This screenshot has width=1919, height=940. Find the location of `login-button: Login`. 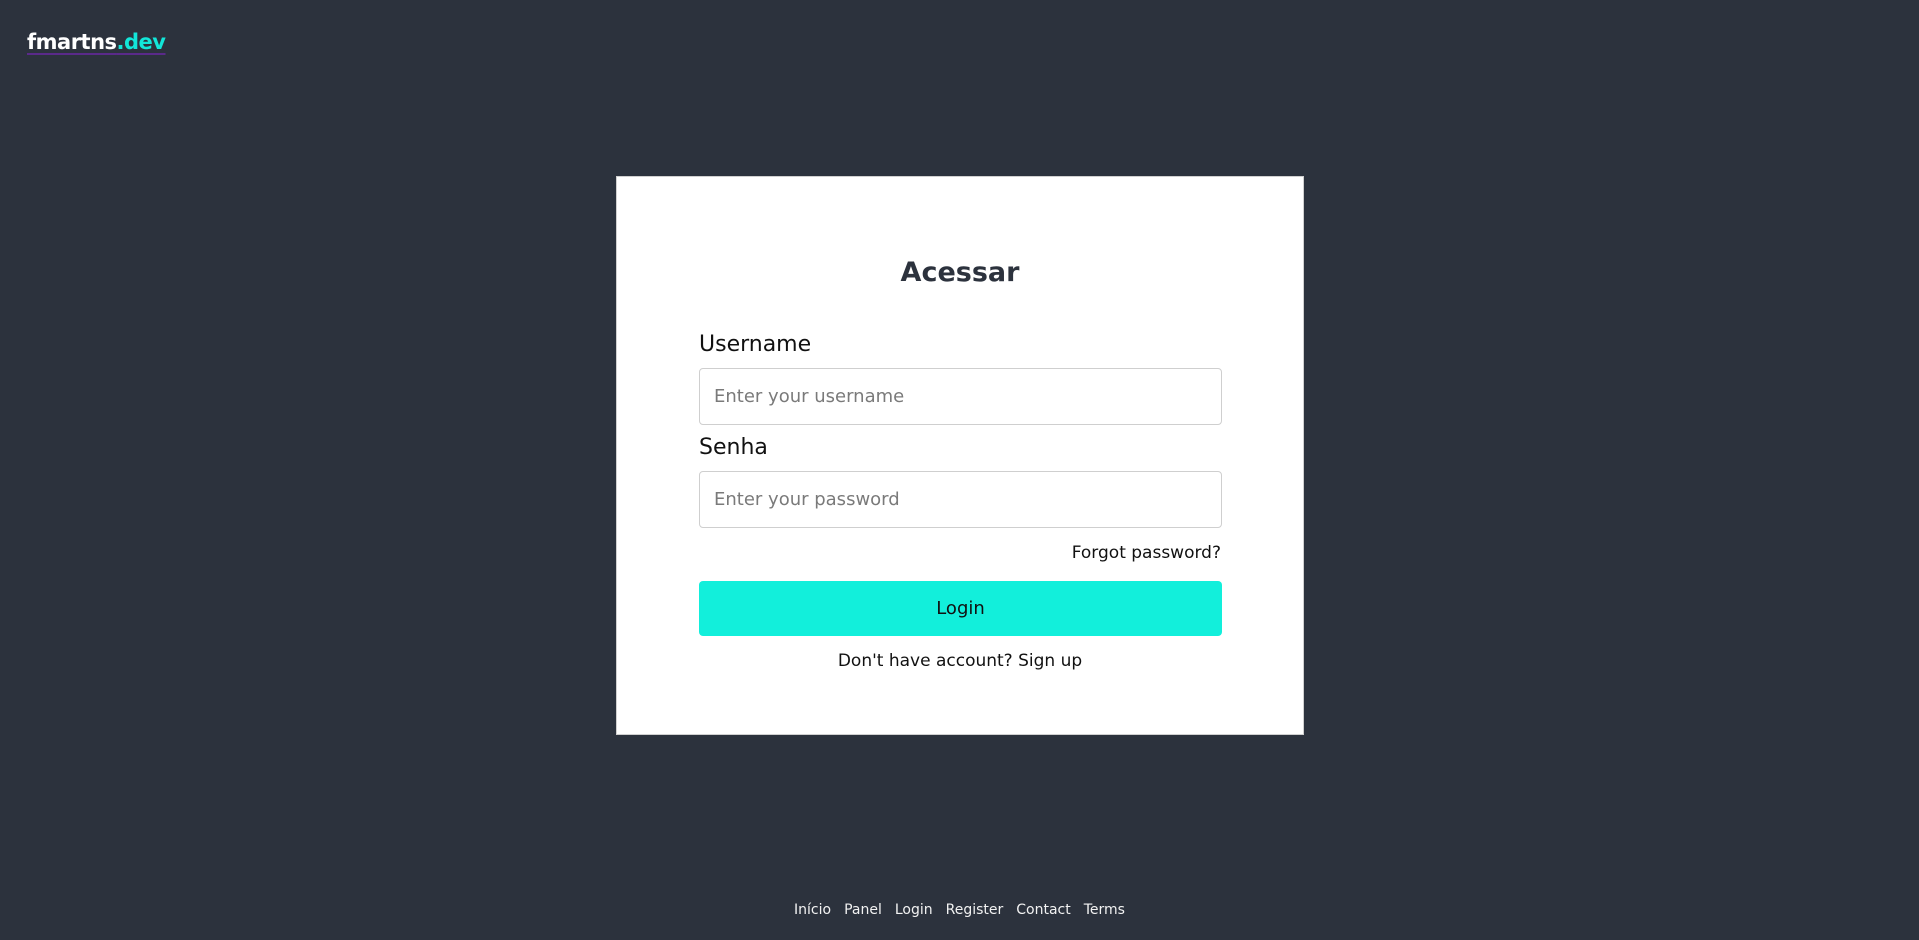

login-button: Login is located at coordinates (960, 608).